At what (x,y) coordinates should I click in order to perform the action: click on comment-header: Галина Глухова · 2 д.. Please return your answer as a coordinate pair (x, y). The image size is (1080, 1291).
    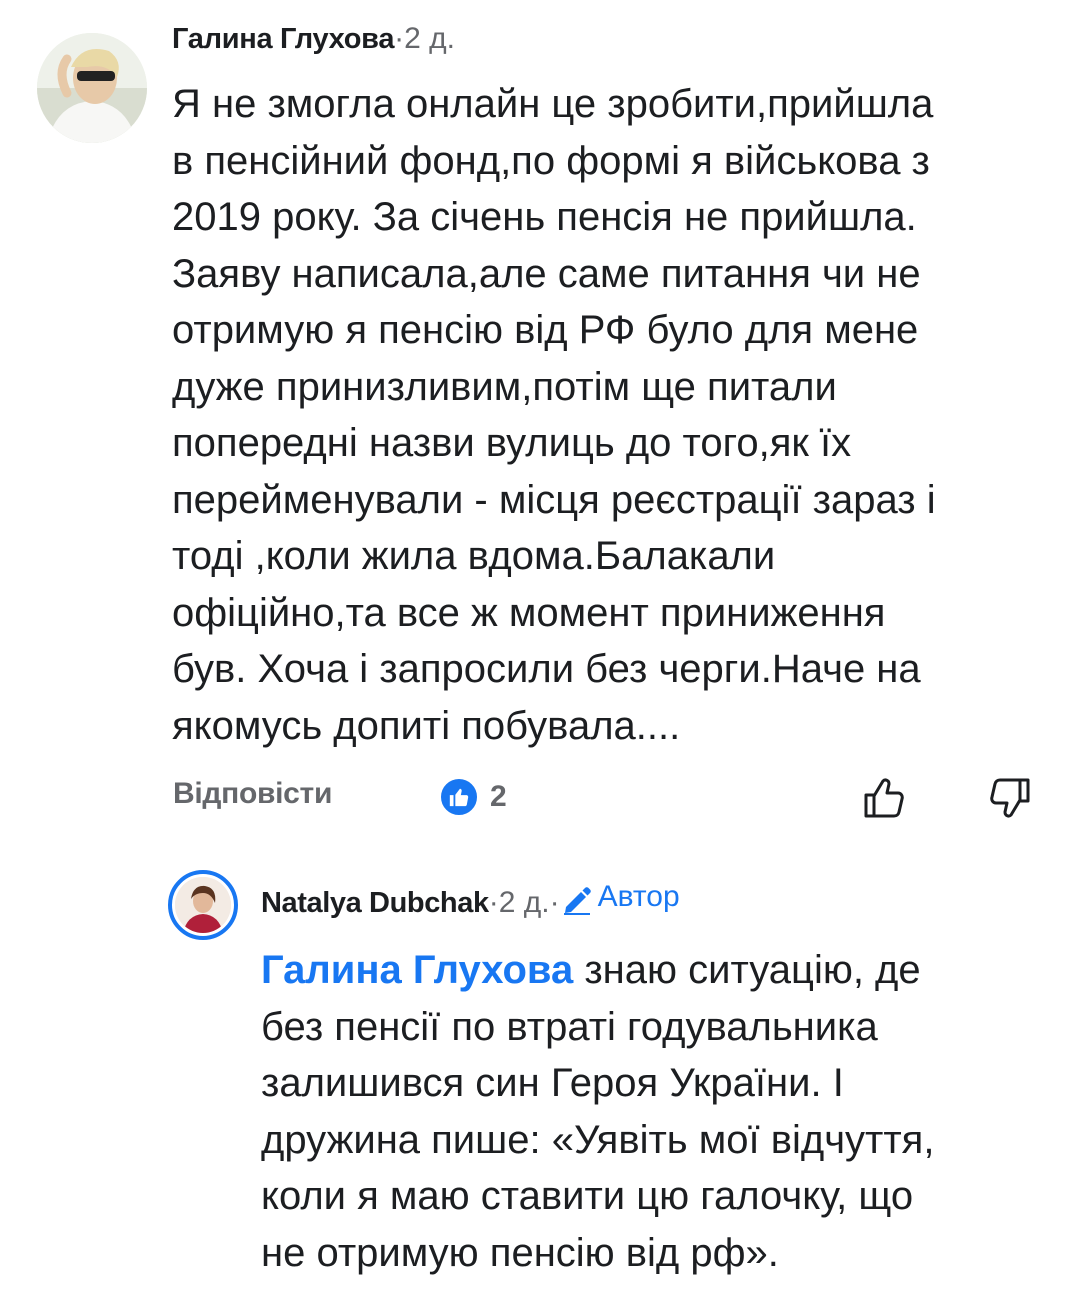
    Looking at the image, I should click on (313, 39).